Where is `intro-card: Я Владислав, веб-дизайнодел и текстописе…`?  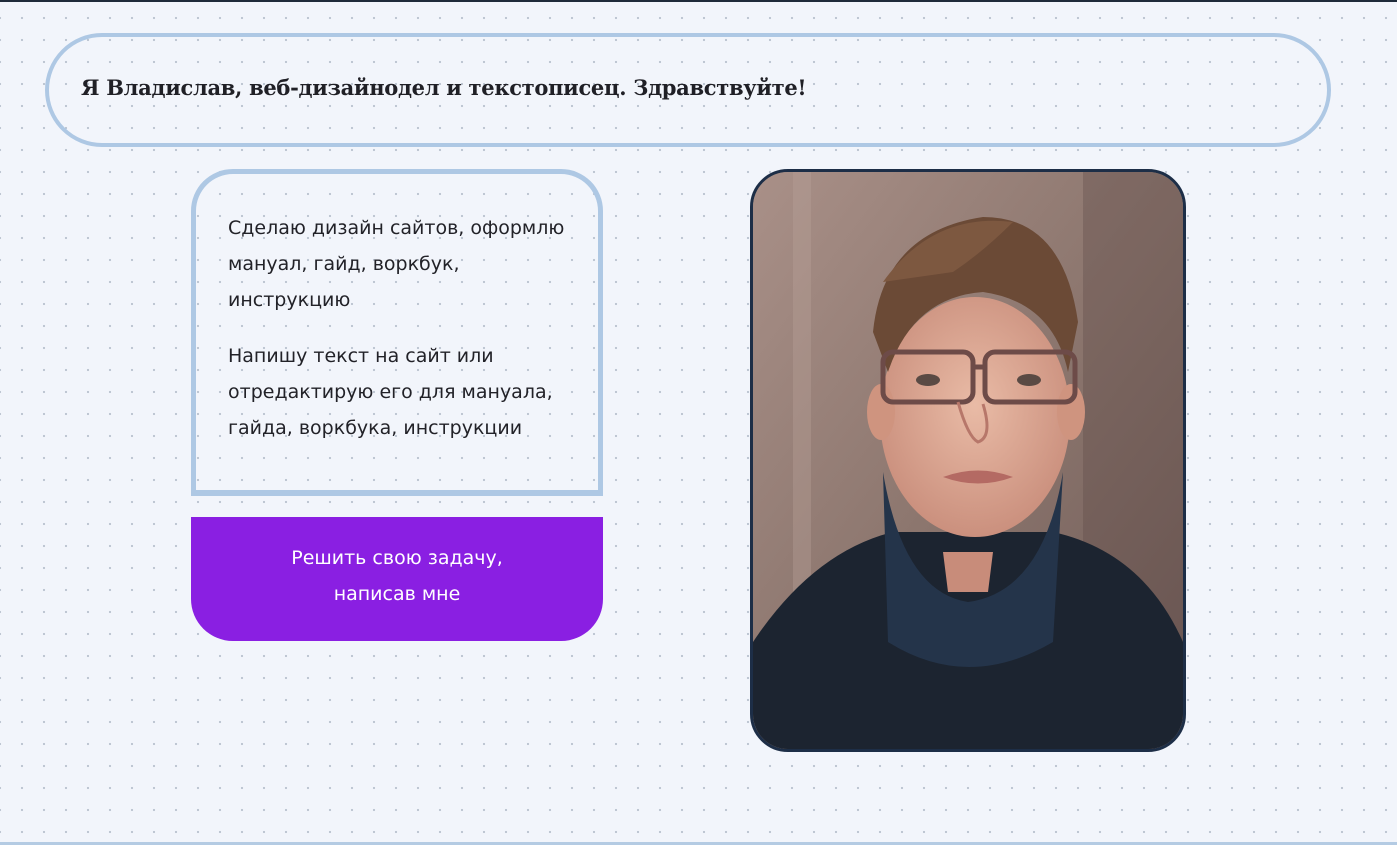 intro-card: Я Владислав, веб-дизайнодел и текстописе… is located at coordinates (688, 90).